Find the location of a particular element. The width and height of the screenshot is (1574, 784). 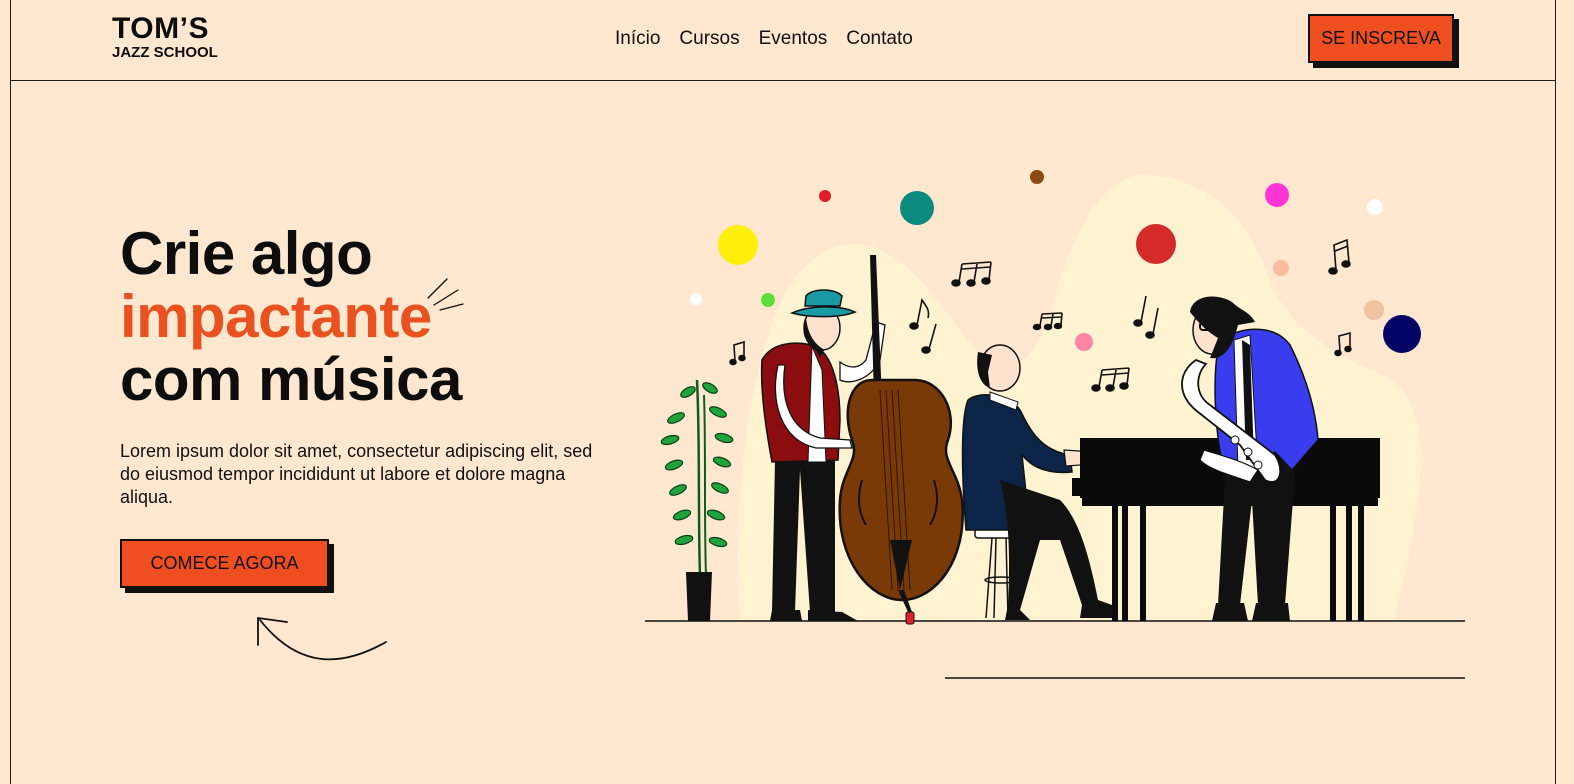

curved-arrow-icon is located at coordinates (322, 638).